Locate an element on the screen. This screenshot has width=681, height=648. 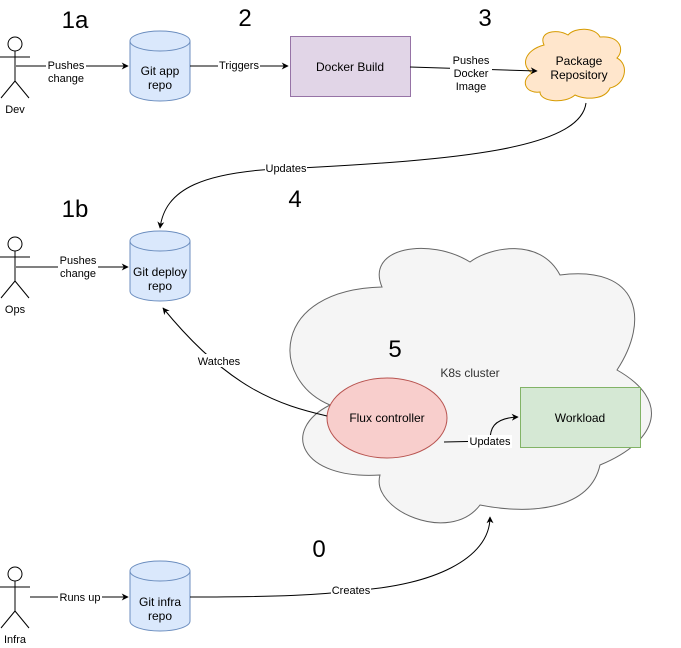
edge-label-watches: Watches is located at coordinates (219, 362).